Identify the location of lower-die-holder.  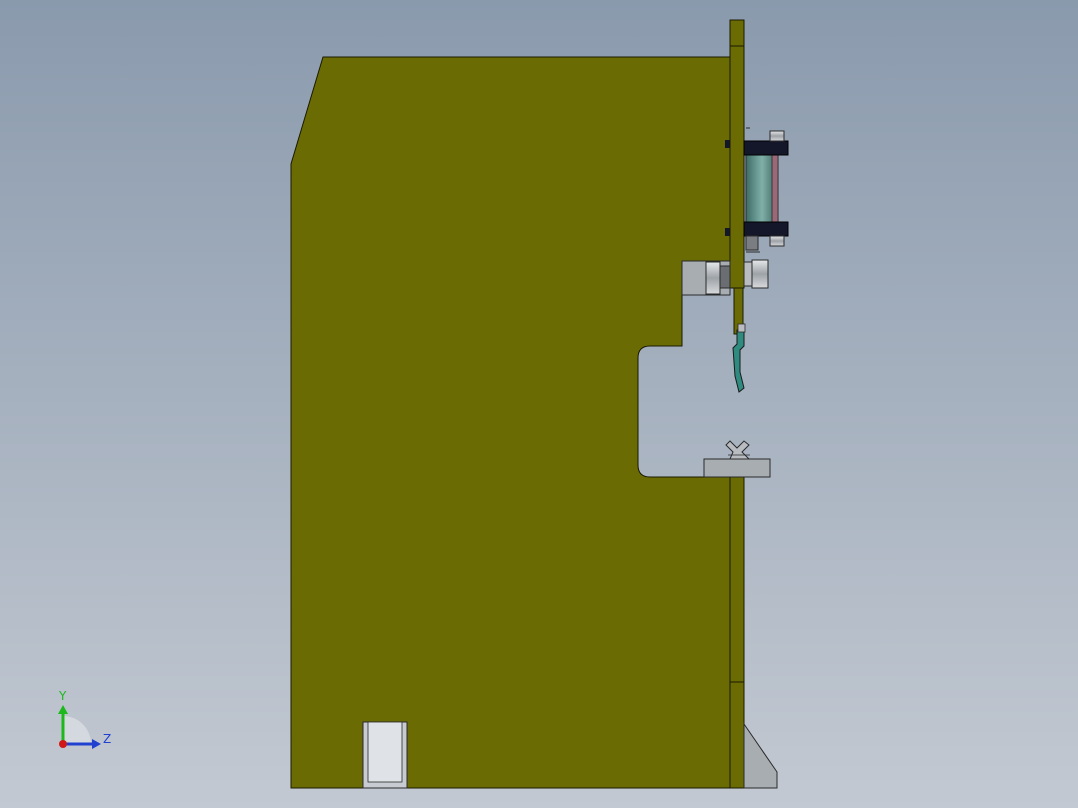
(737, 468).